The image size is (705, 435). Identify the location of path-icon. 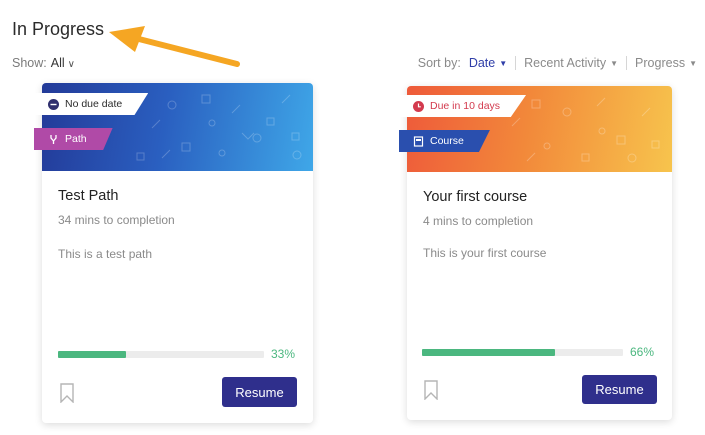
(53, 139).